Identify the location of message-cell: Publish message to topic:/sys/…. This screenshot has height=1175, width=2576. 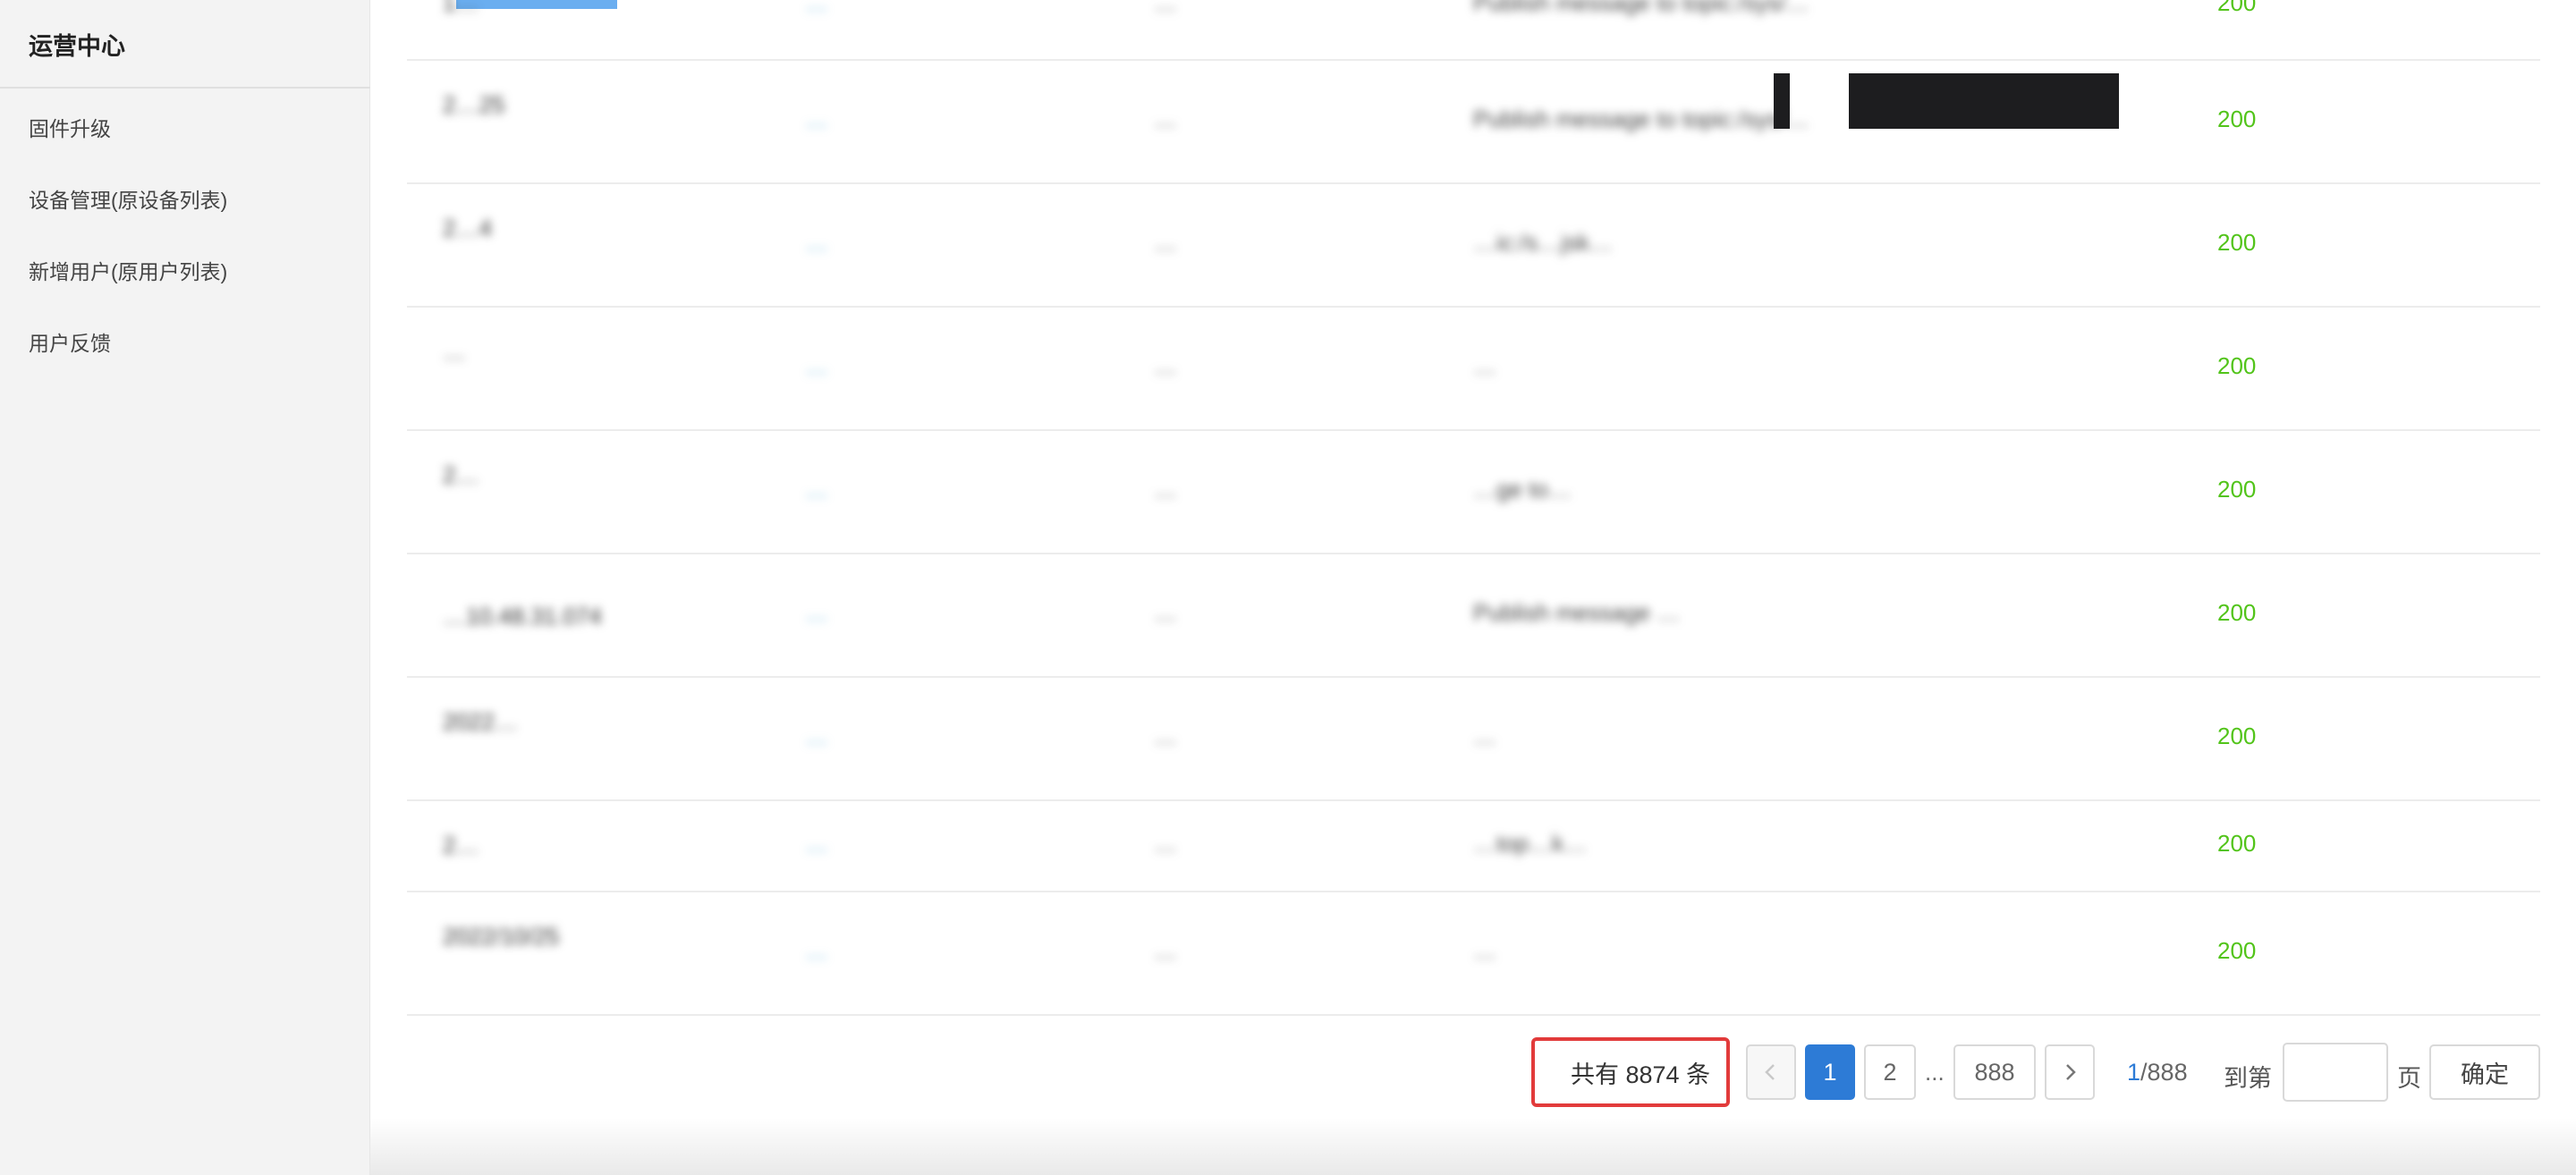
(1641, 8).